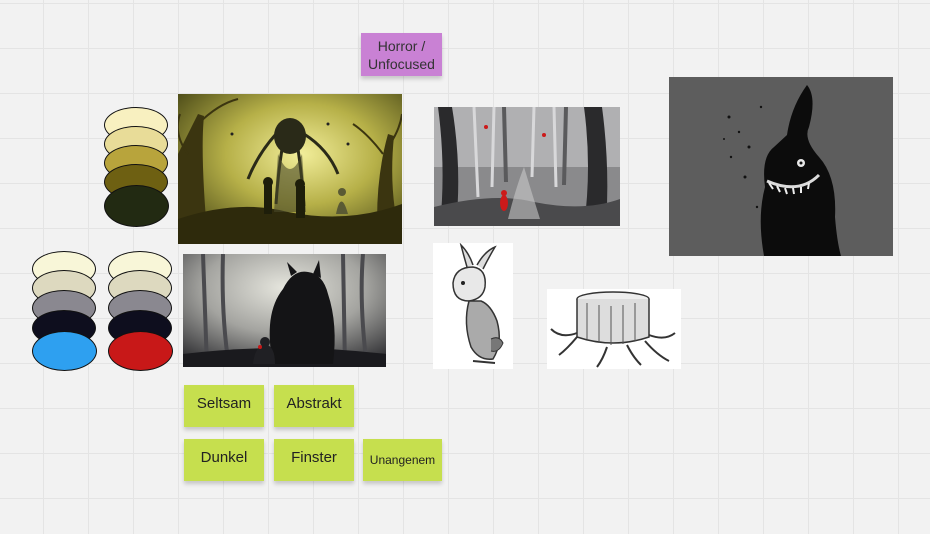 This screenshot has width=930, height=534. I want to click on yellow-forest-creature-image, so click(290, 169).